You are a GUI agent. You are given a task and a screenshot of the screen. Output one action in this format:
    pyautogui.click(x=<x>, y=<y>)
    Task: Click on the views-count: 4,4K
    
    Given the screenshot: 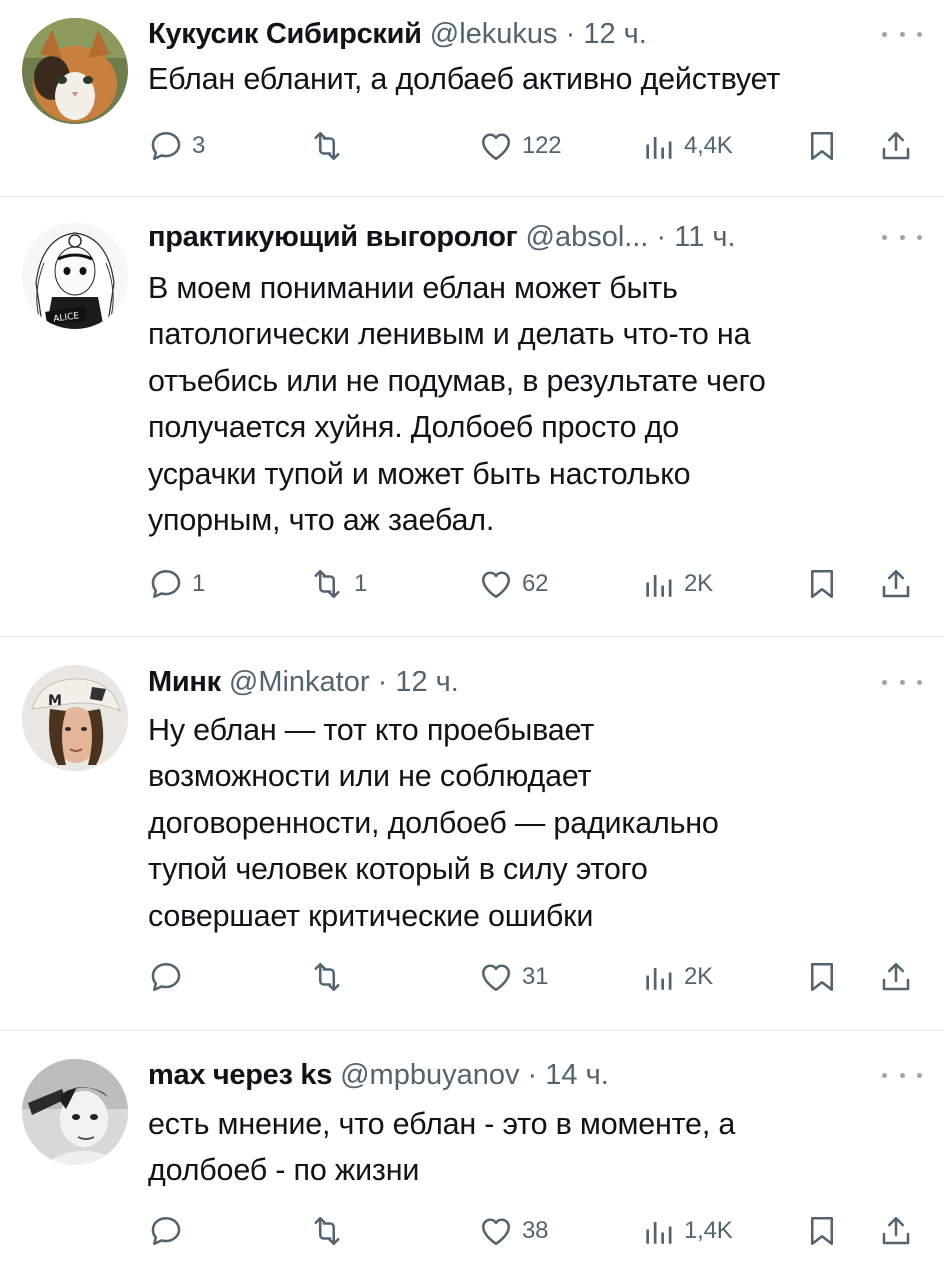 What is the action you would take?
    pyautogui.click(x=708, y=145)
    